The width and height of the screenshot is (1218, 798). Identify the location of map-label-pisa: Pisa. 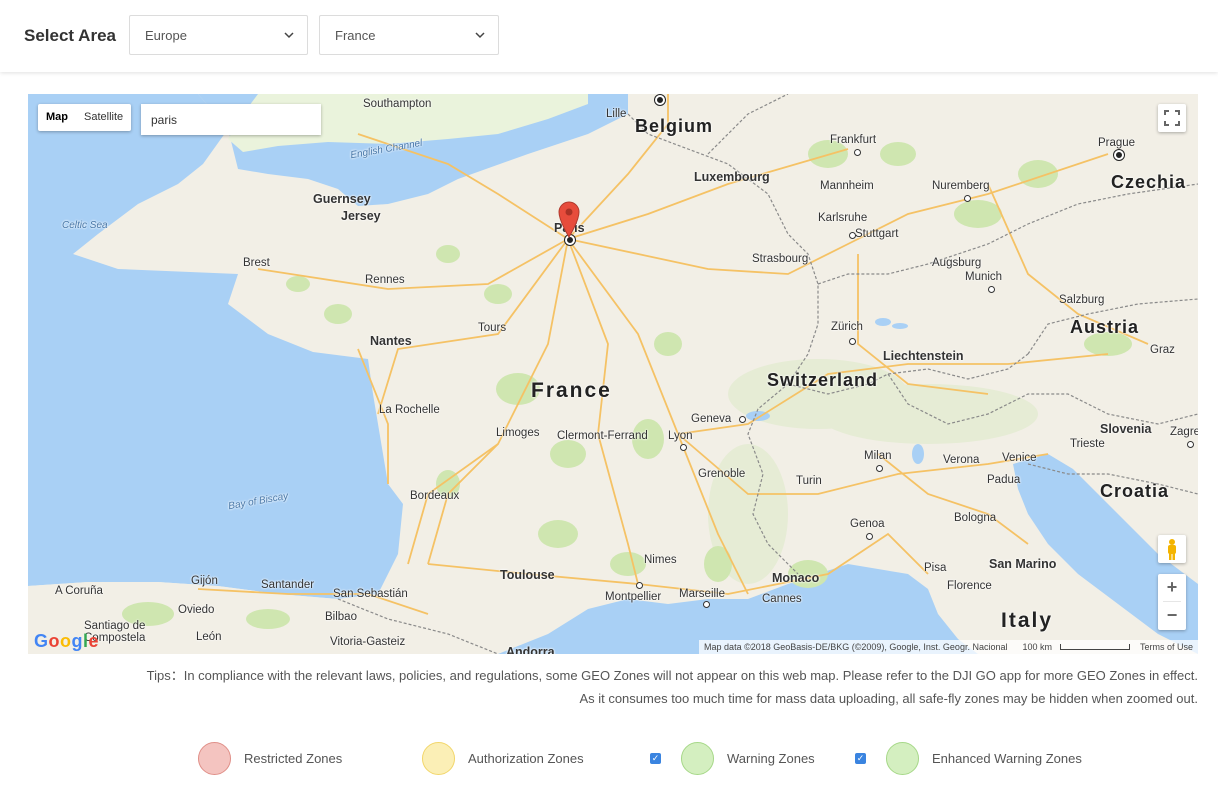
(935, 568).